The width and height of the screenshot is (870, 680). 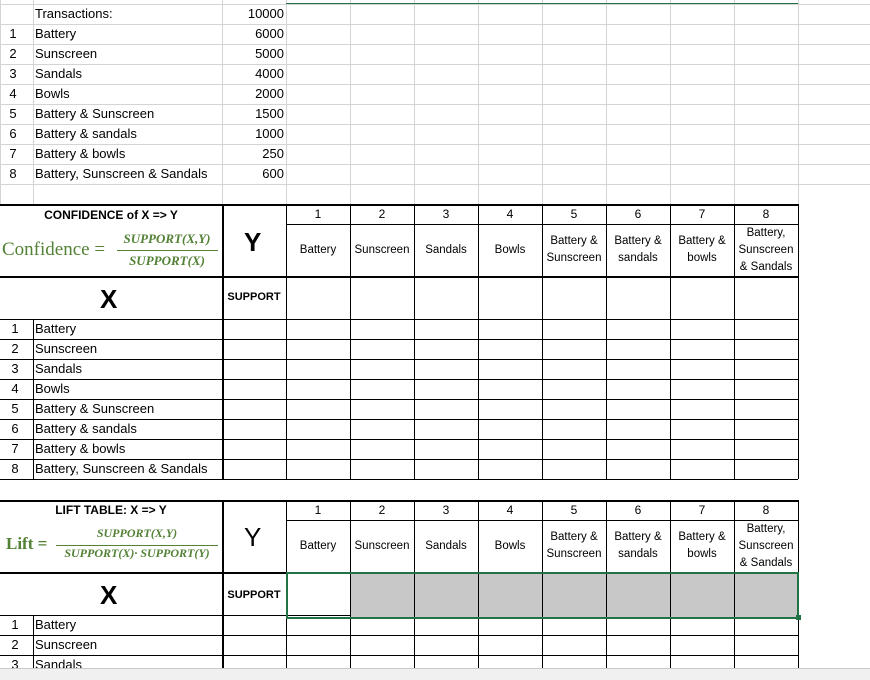 I want to click on y-axis-label: Y, so click(x=253, y=242).